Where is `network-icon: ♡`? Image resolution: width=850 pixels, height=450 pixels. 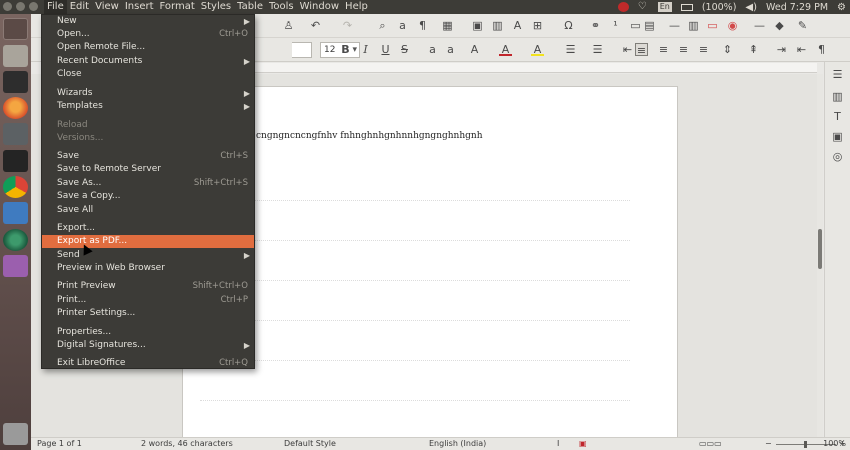 network-icon: ♡ is located at coordinates (643, 7).